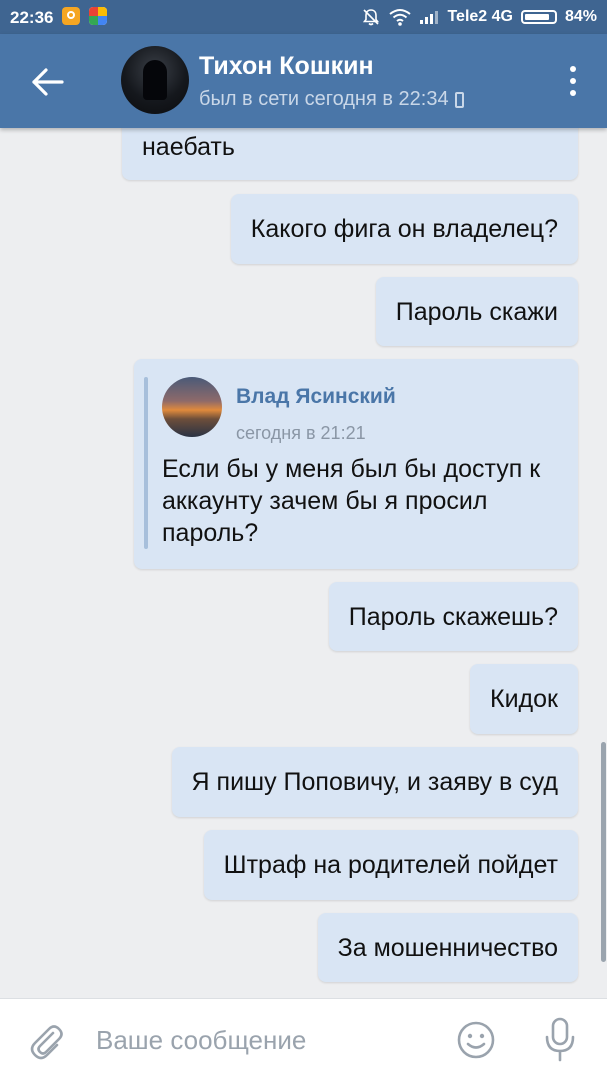 The width and height of the screenshot is (607, 1081). I want to click on message-bubble: Какого фига он владелец?, so click(404, 229).